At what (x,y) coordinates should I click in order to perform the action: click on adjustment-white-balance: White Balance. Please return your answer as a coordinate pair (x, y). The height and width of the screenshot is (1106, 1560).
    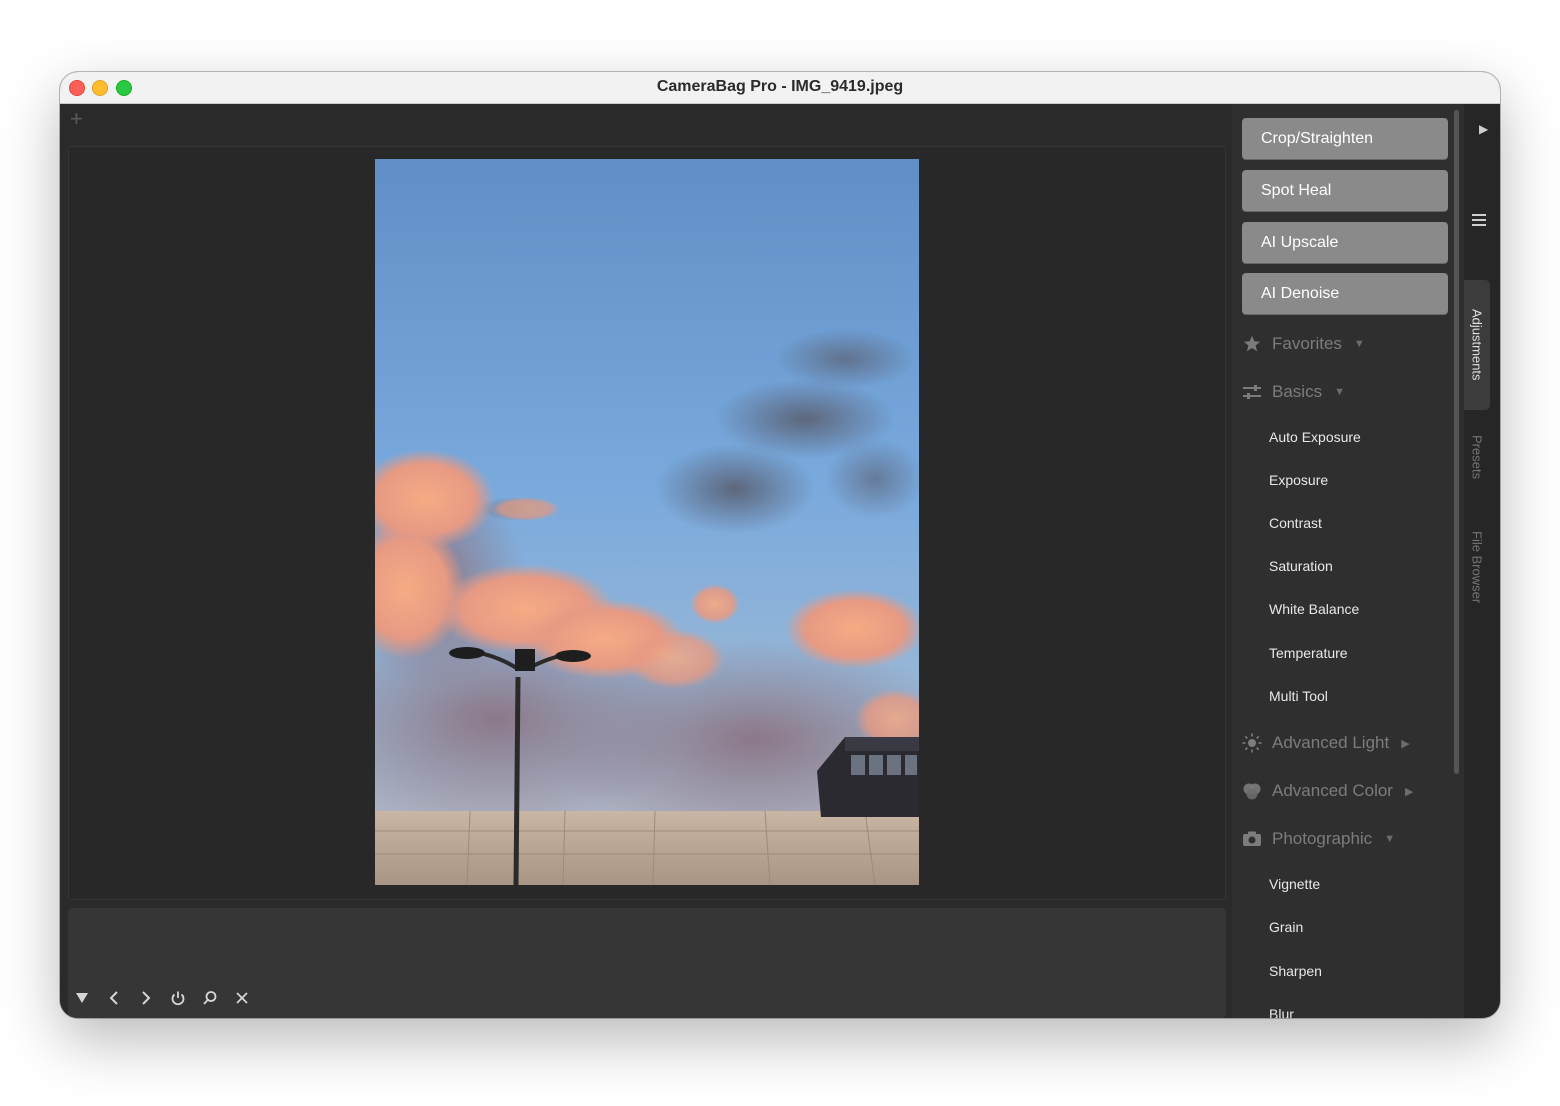
    Looking at the image, I should click on (1314, 609).